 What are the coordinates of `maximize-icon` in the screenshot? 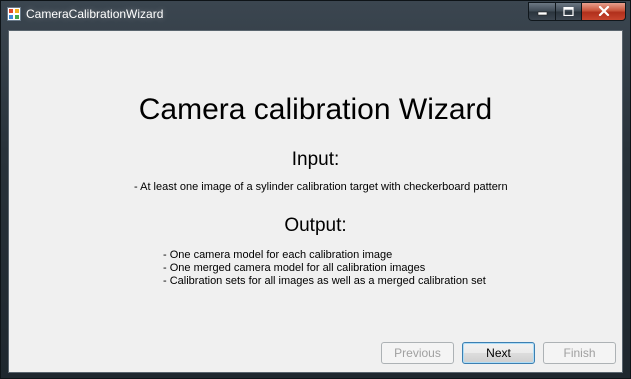 It's located at (568, 12).